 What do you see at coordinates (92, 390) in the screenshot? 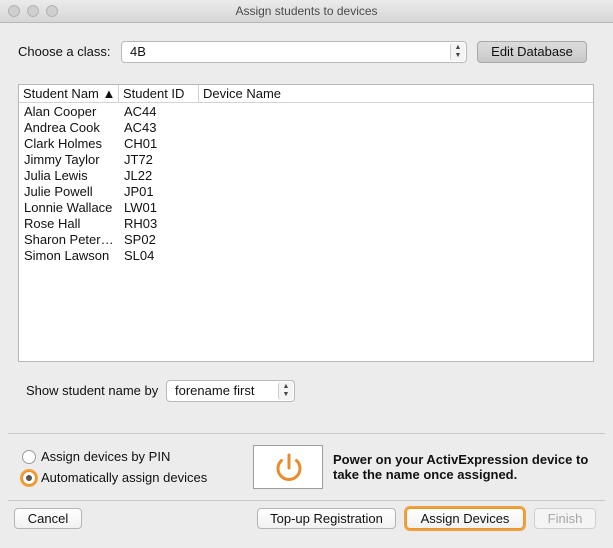
I see `name-order-label: Show student name by` at bounding box center [92, 390].